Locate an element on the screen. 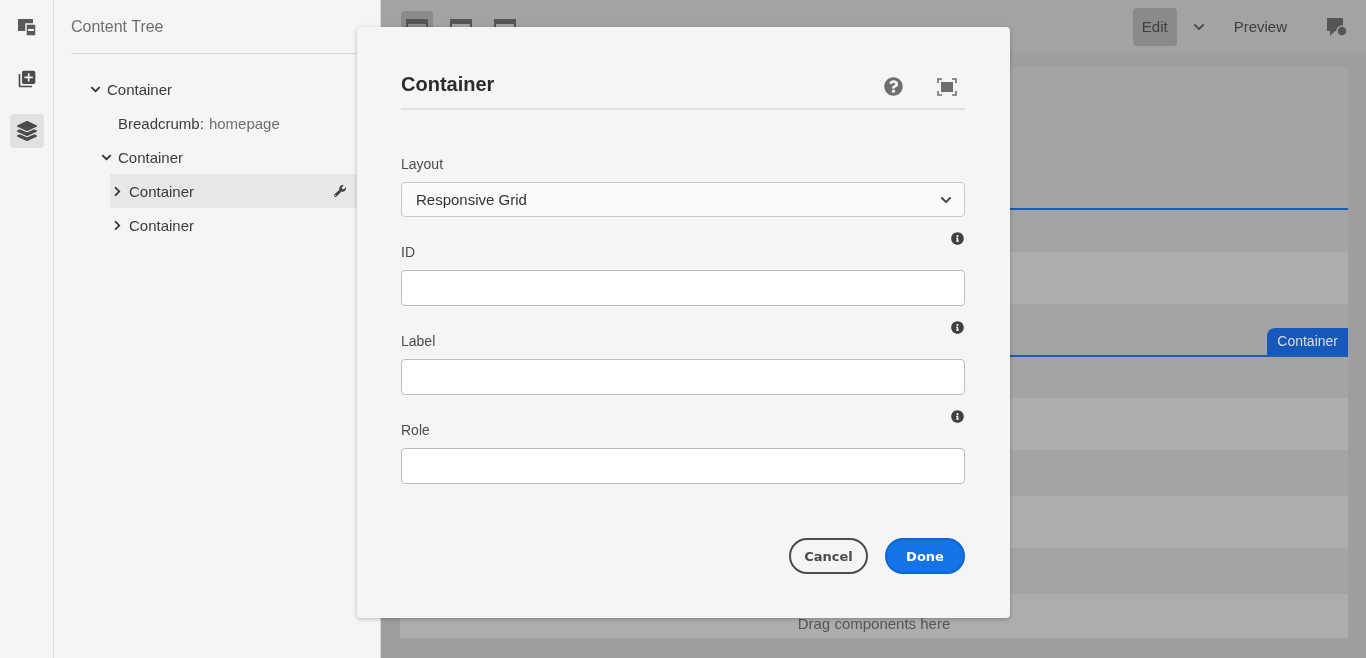 This screenshot has width=1366, height=658. tree-item-label: Breadcrumb: is located at coordinates (161, 123).